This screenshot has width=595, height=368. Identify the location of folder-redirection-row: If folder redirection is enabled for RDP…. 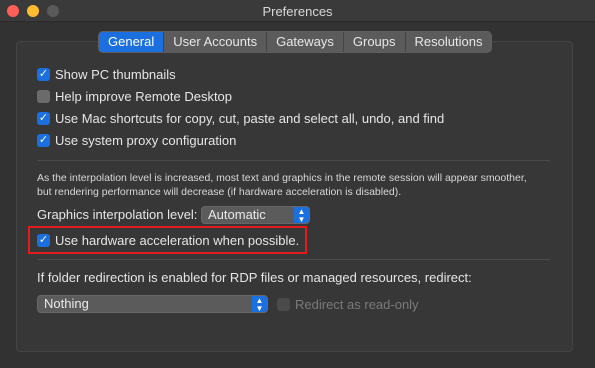
(254, 277).